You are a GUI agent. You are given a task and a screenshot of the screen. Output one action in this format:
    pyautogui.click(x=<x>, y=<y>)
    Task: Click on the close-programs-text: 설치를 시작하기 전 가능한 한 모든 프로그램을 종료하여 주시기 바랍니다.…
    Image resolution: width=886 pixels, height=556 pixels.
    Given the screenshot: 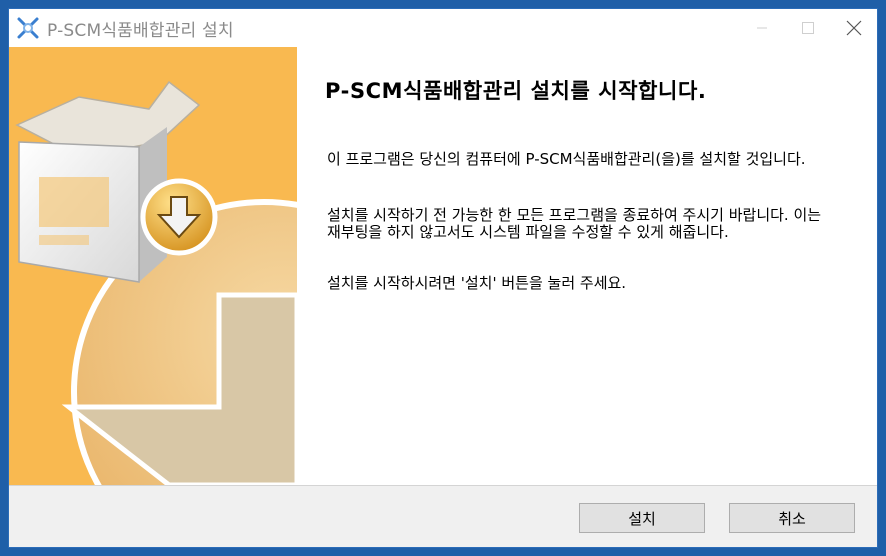 What is the action you would take?
    pyautogui.click(x=574, y=223)
    